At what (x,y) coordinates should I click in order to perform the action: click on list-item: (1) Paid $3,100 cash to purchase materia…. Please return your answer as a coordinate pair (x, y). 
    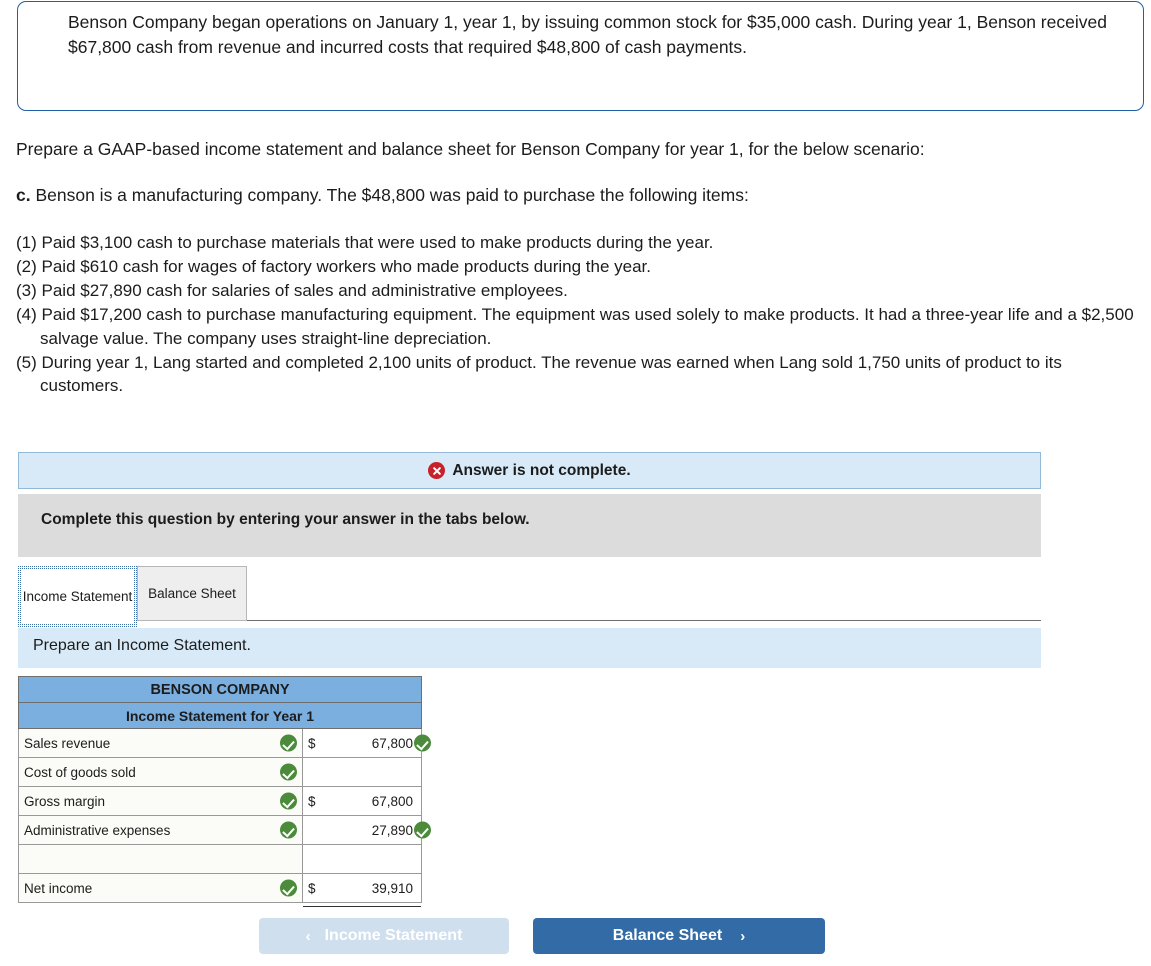
    Looking at the image, I should click on (365, 242).